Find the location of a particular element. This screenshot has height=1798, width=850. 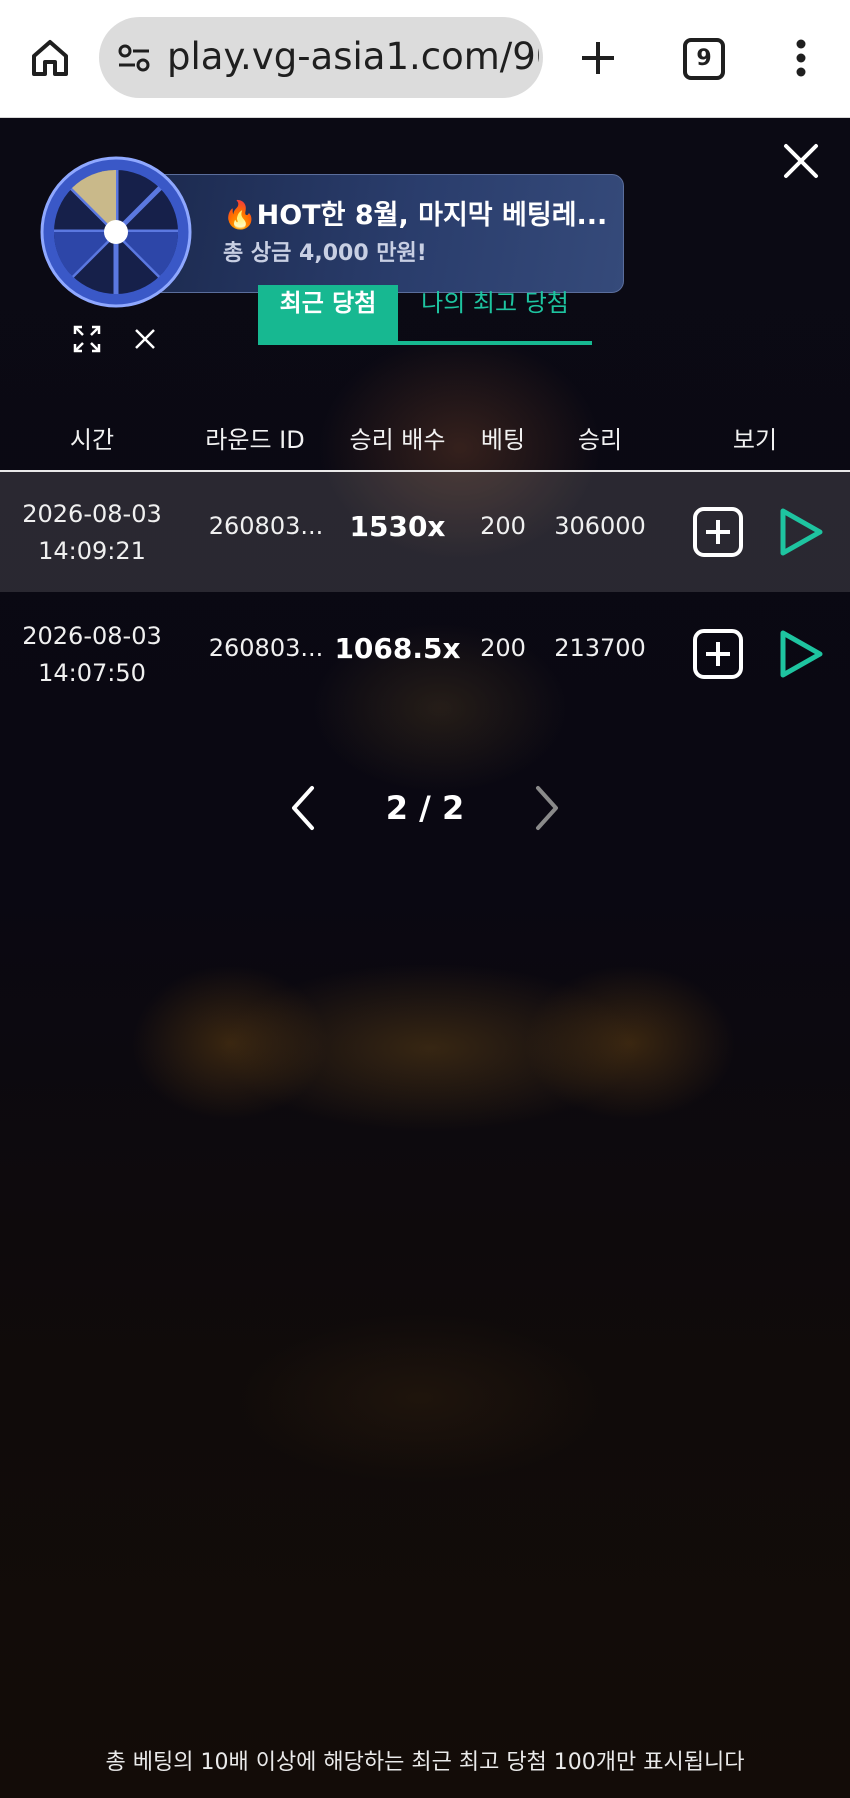

row-multiplier: 1068.5x is located at coordinates (397, 648).